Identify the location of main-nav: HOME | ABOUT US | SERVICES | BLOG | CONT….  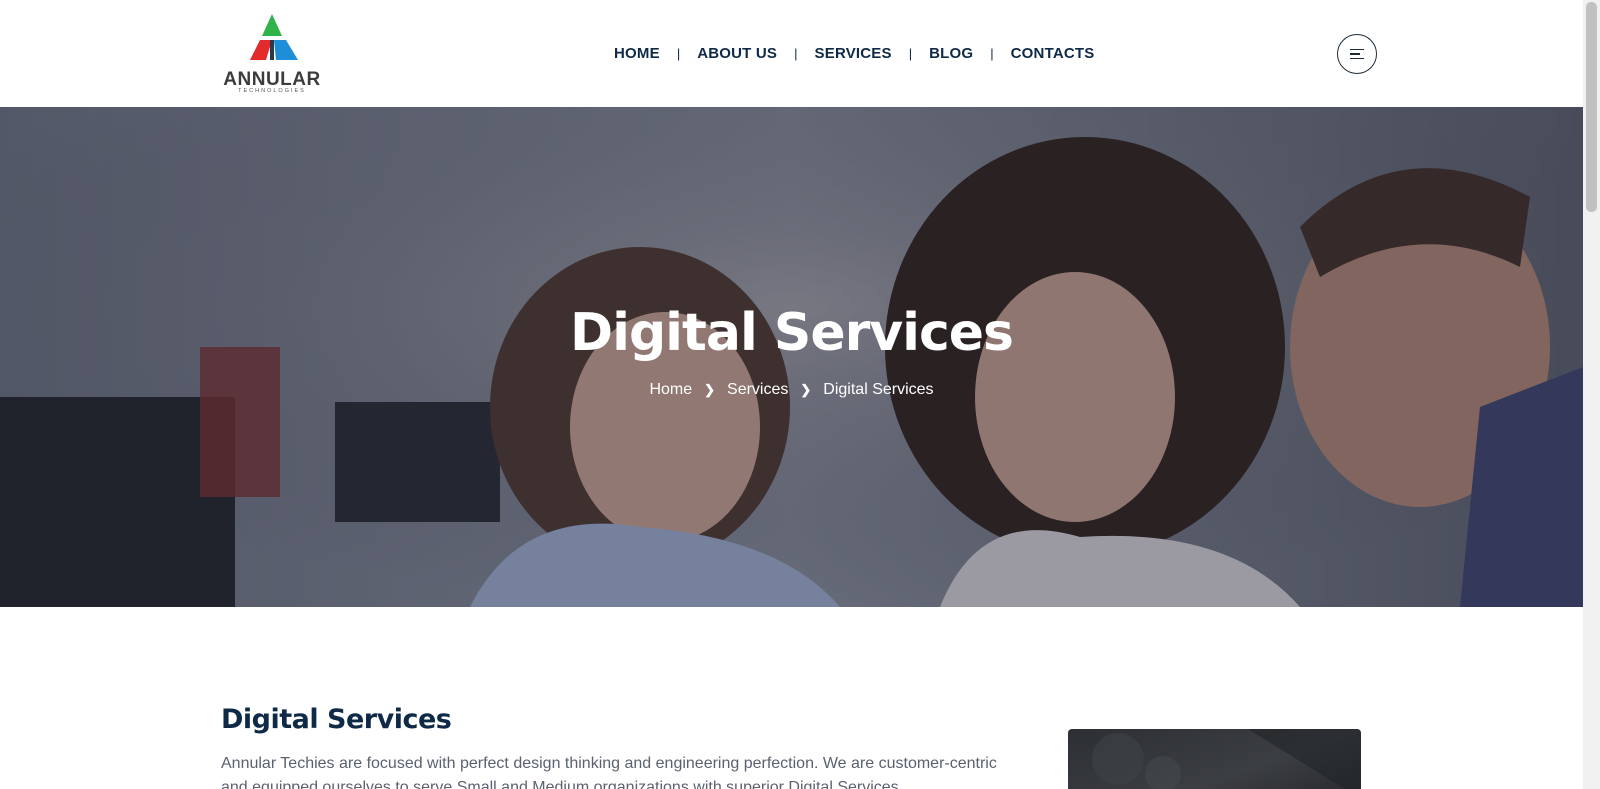
(854, 53).